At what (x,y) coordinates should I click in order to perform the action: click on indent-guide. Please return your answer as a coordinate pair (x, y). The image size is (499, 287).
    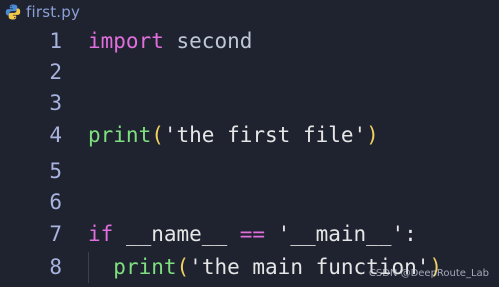
    Looking at the image, I should click on (88, 267).